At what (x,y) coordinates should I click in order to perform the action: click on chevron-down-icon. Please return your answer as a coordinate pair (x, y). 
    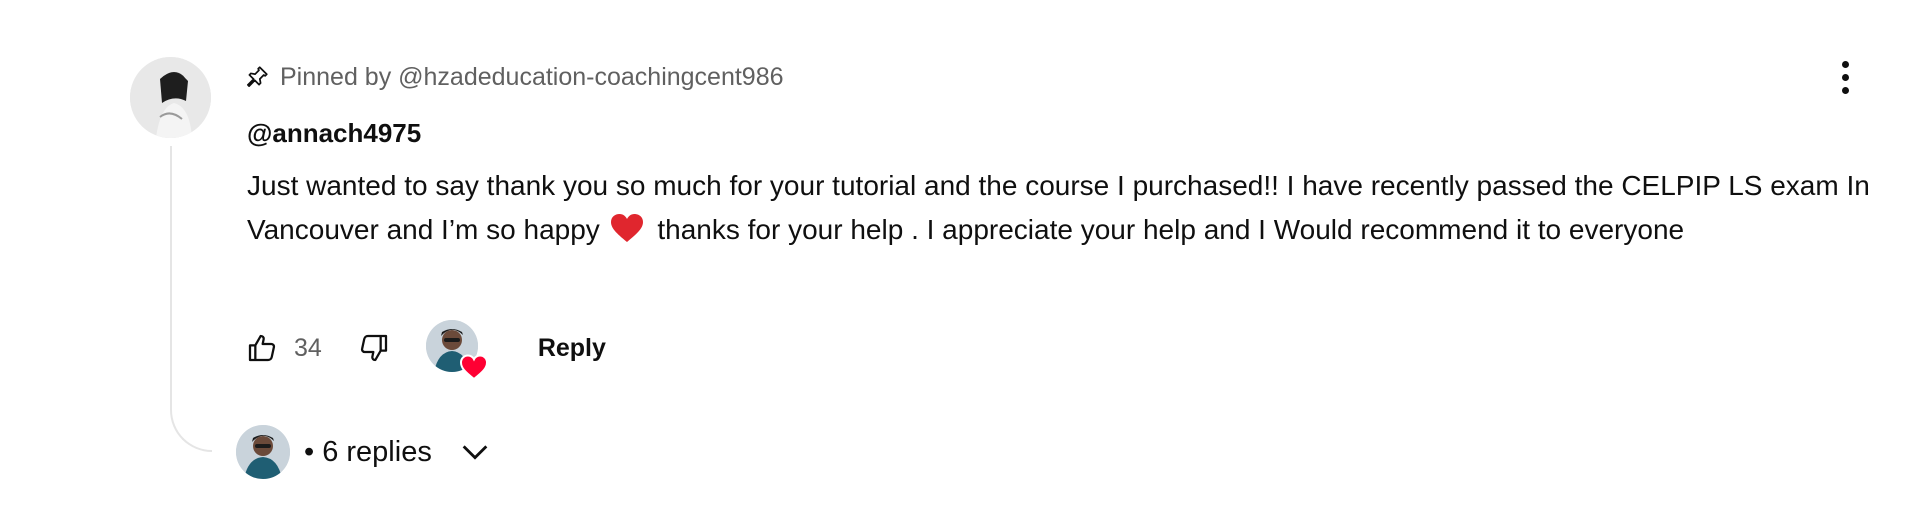
    Looking at the image, I should click on (475, 452).